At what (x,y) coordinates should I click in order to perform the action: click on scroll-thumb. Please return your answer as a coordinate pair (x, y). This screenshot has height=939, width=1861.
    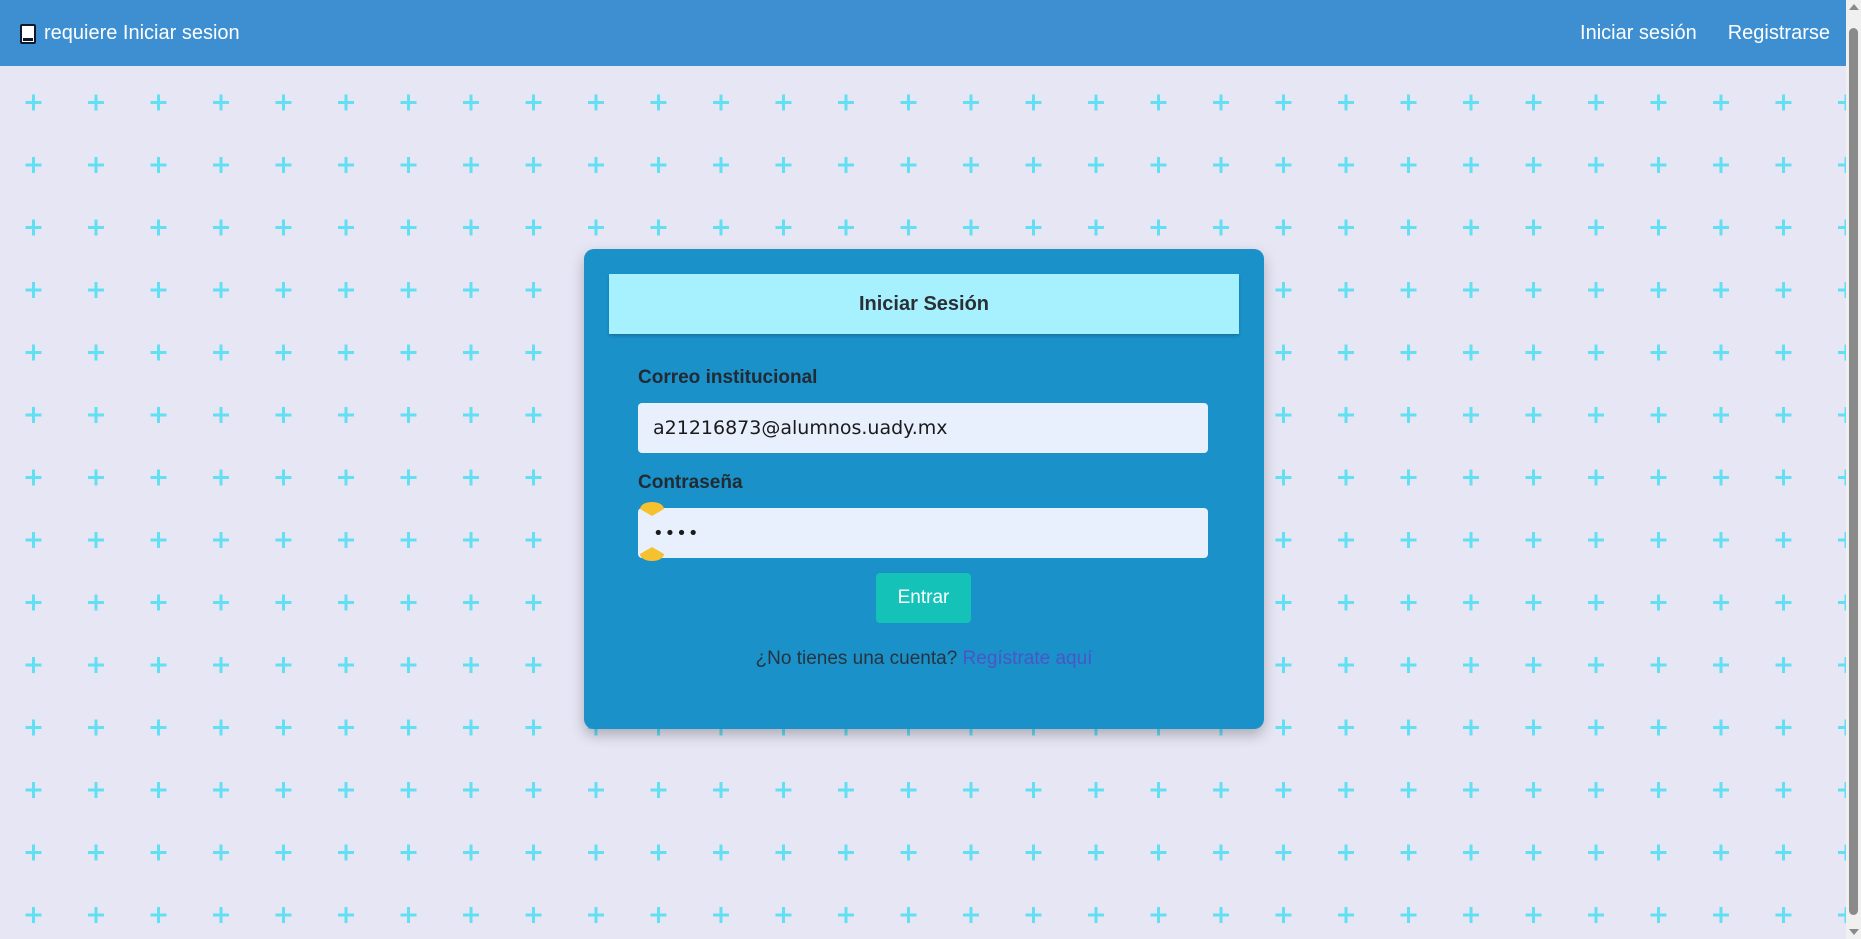
    Looking at the image, I should click on (1853, 471).